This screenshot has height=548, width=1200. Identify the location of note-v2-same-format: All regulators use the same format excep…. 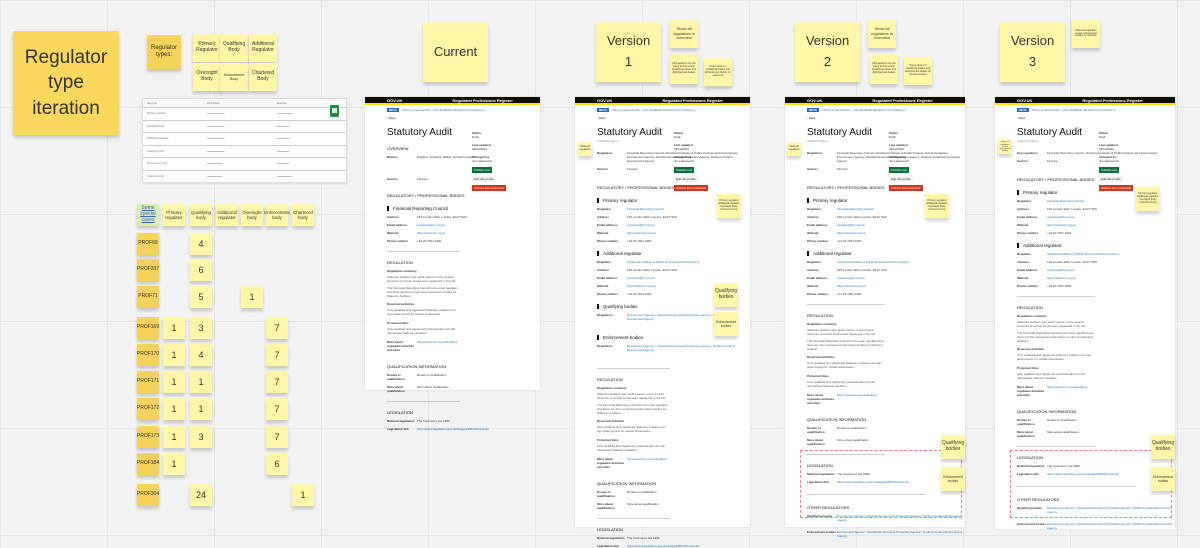
(884, 69).